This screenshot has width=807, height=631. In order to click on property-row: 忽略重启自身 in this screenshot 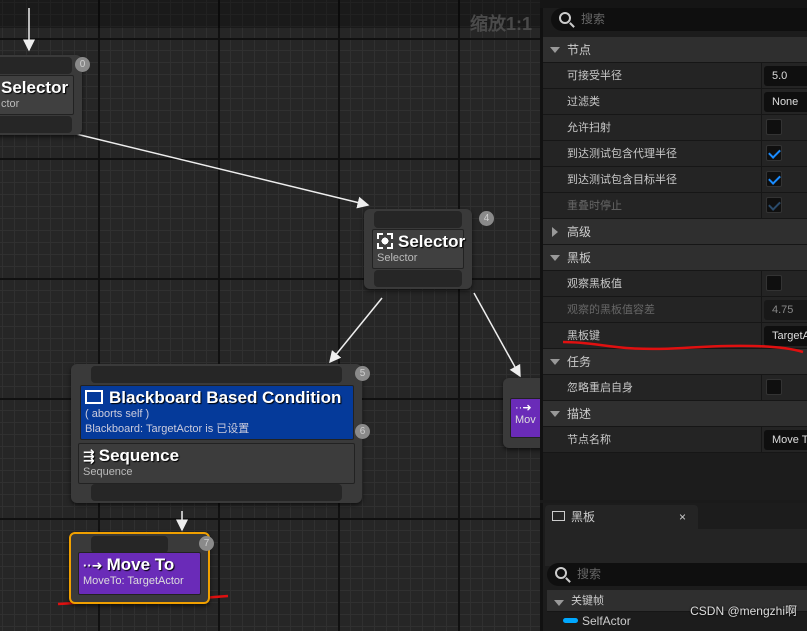, I will do `click(675, 388)`.